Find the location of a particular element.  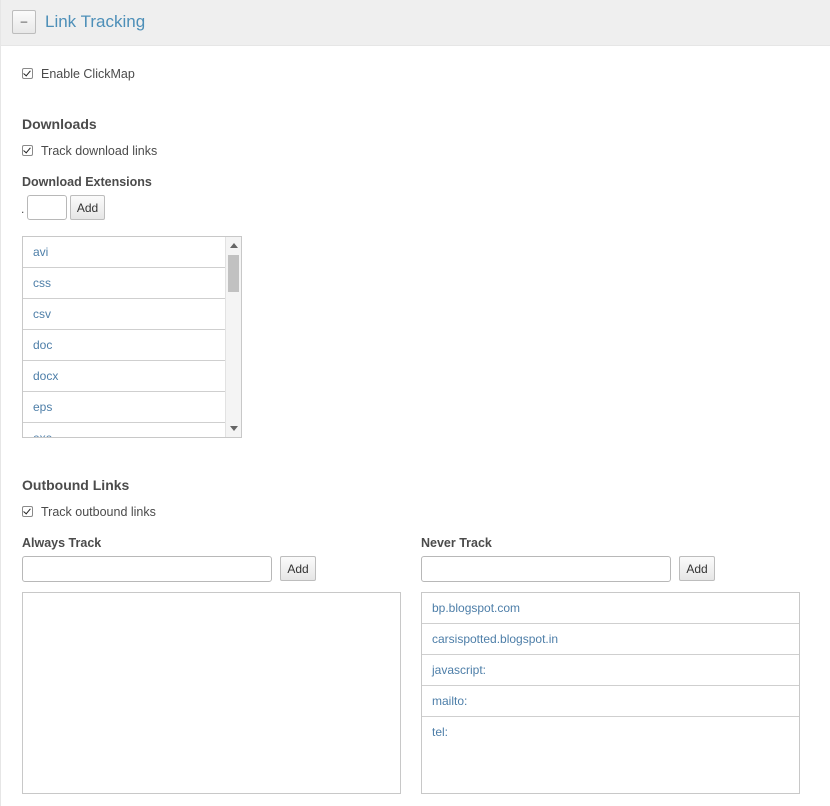

track-outbound-row: Track outbound links is located at coordinates (89, 512).